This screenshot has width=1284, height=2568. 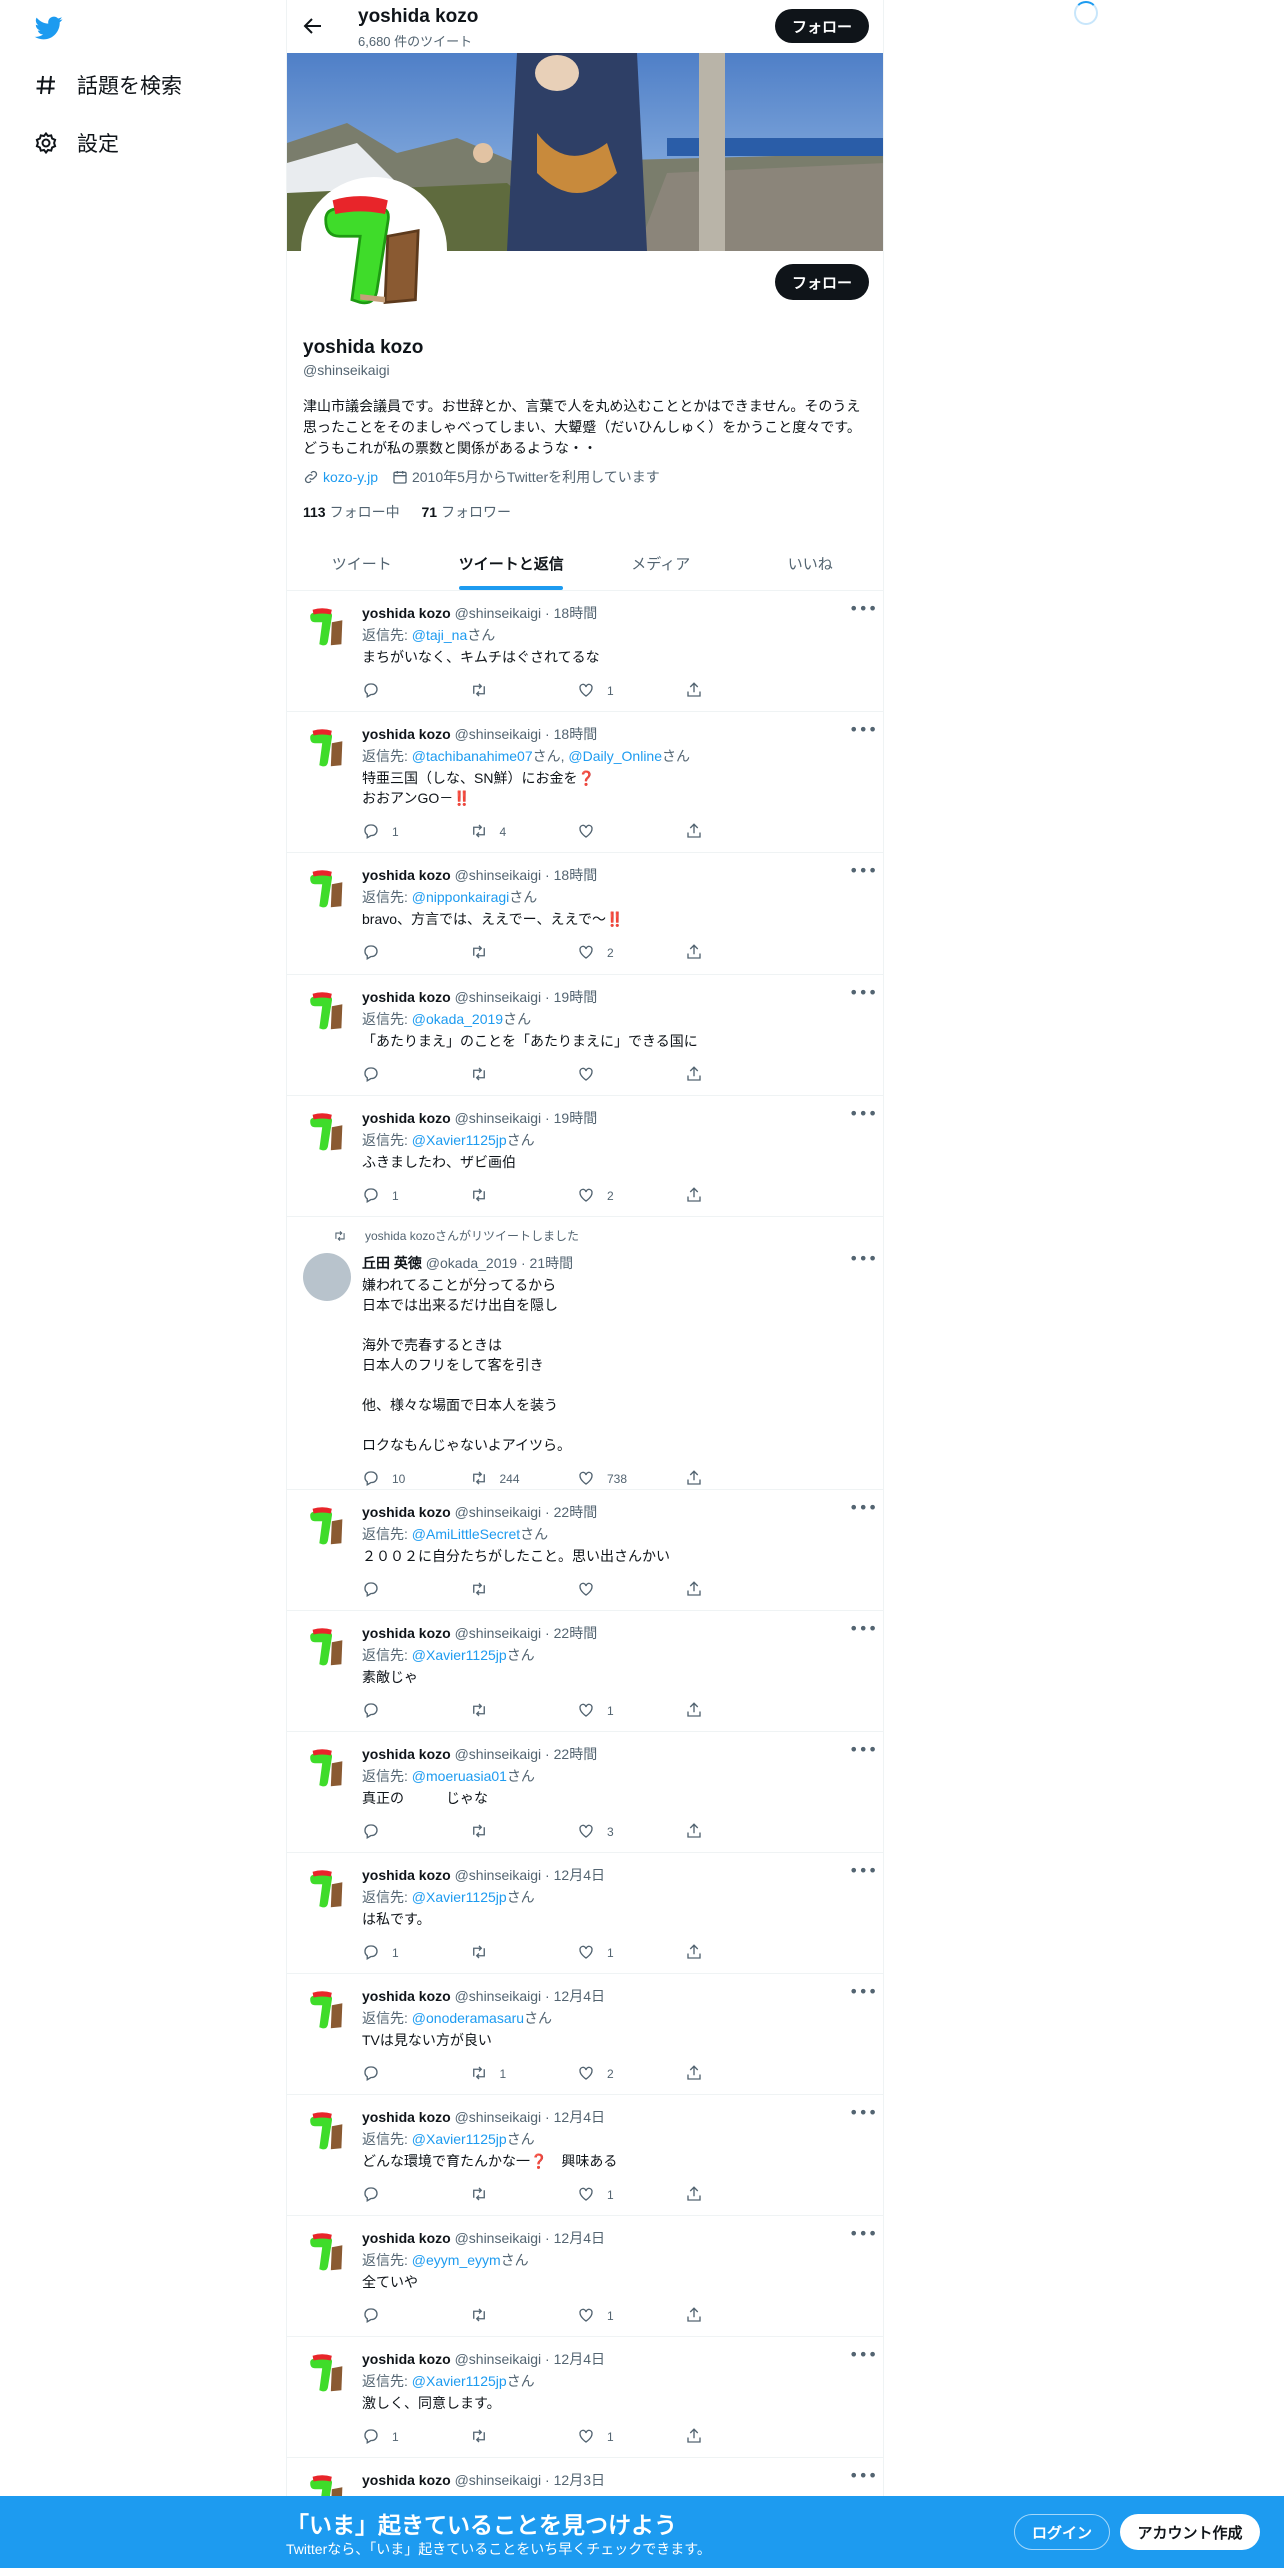 I want to click on reply-to-link: @AmiLittleSecret, so click(x=466, y=1534).